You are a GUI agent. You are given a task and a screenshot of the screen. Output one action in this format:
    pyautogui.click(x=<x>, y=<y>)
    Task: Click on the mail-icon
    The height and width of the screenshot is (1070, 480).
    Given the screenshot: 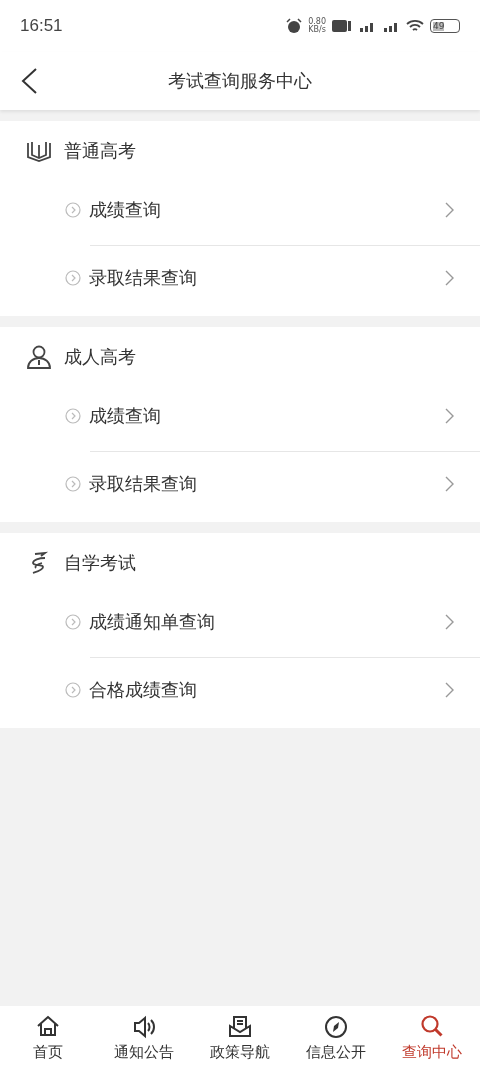 What is the action you would take?
    pyautogui.click(x=240, y=1027)
    